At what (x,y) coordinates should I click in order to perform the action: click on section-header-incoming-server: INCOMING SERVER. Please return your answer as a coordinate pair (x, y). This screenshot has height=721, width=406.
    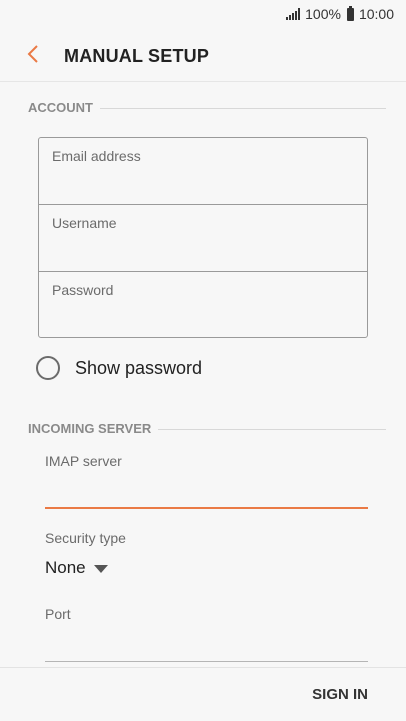
    Looking at the image, I should click on (89, 428).